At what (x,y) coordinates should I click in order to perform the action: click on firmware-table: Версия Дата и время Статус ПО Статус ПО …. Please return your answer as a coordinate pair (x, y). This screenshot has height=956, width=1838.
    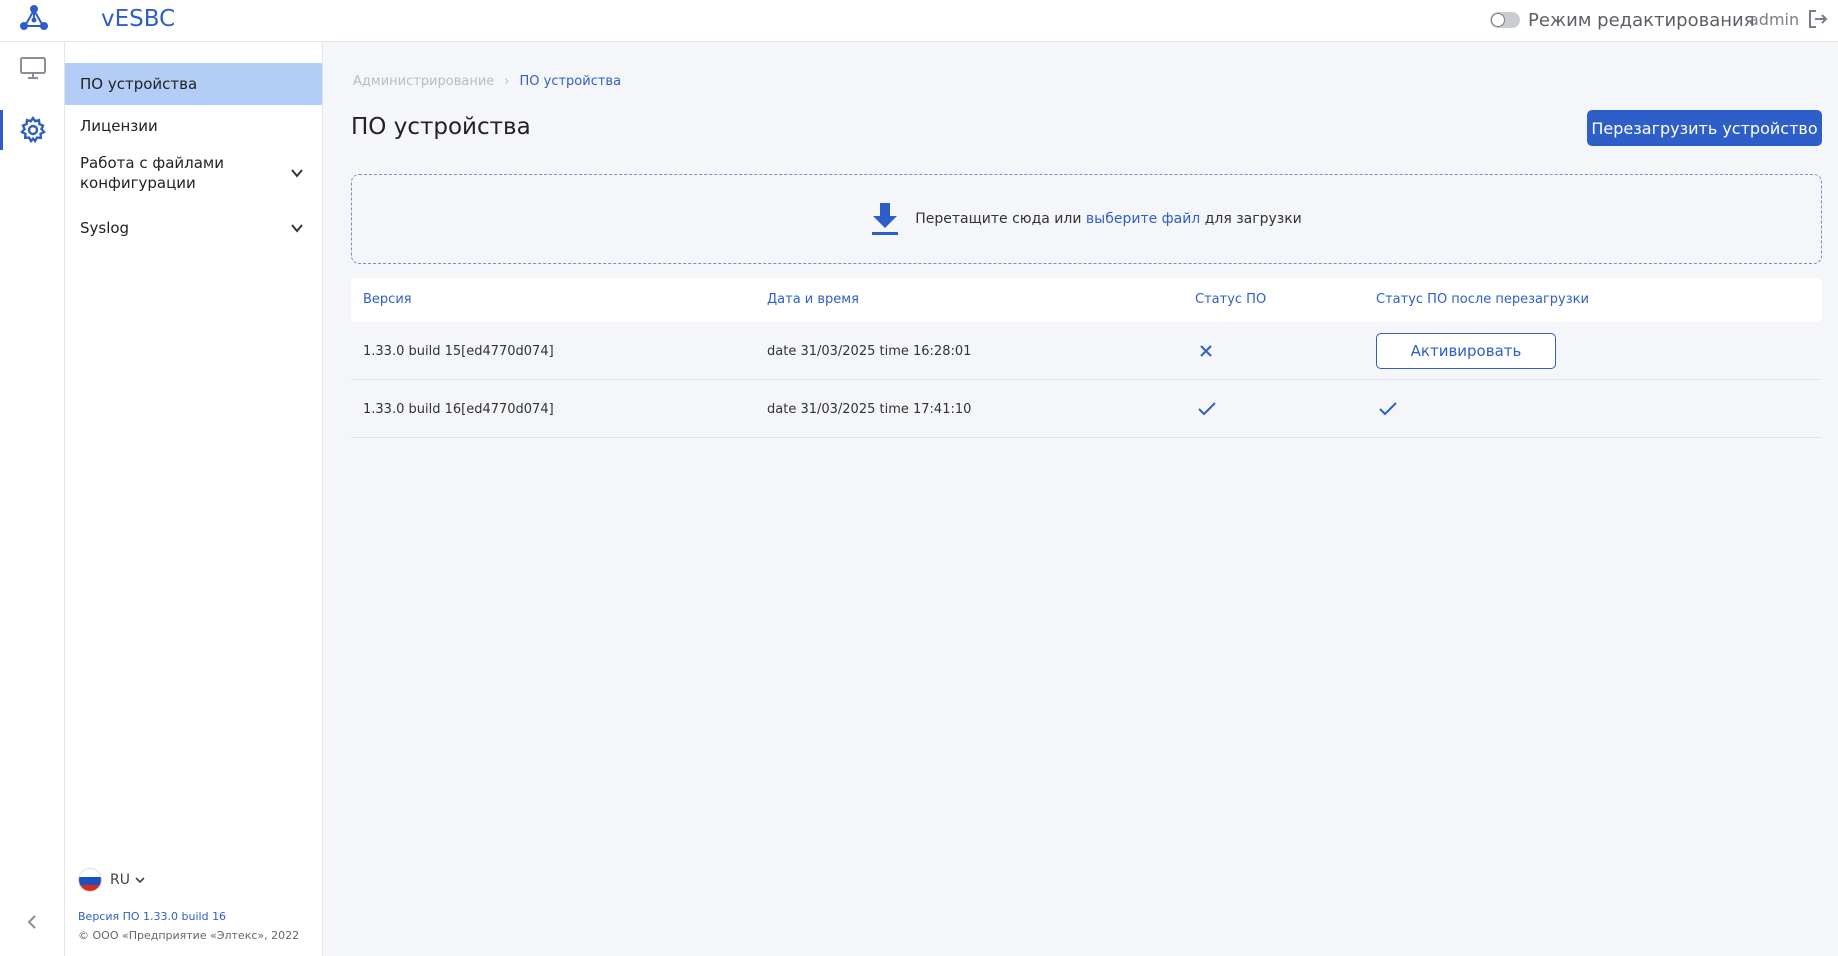
    Looking at the image, I should click on (1086, 358).